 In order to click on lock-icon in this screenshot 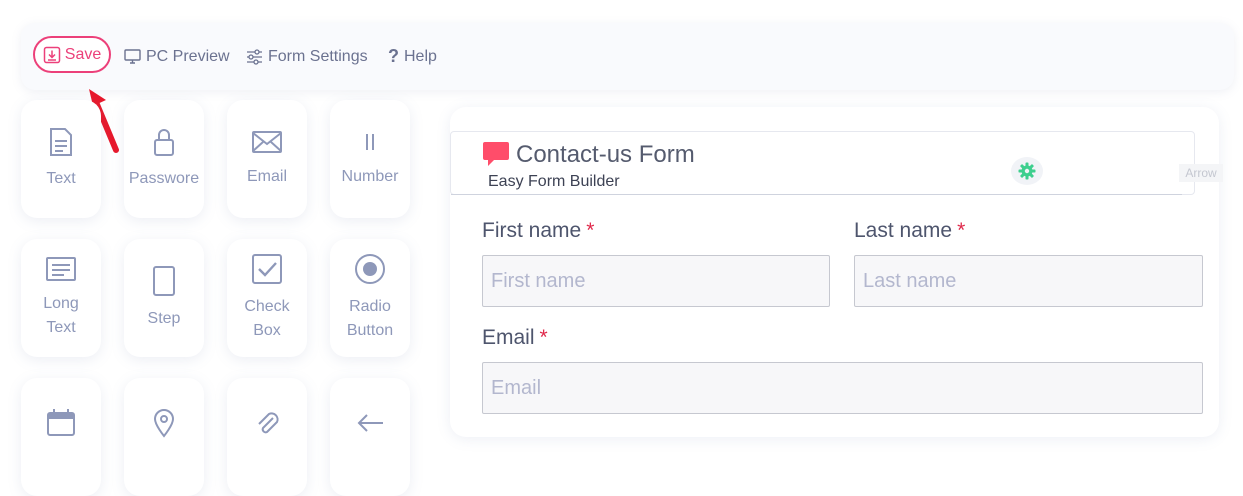, I will do `click(164, 142)`.